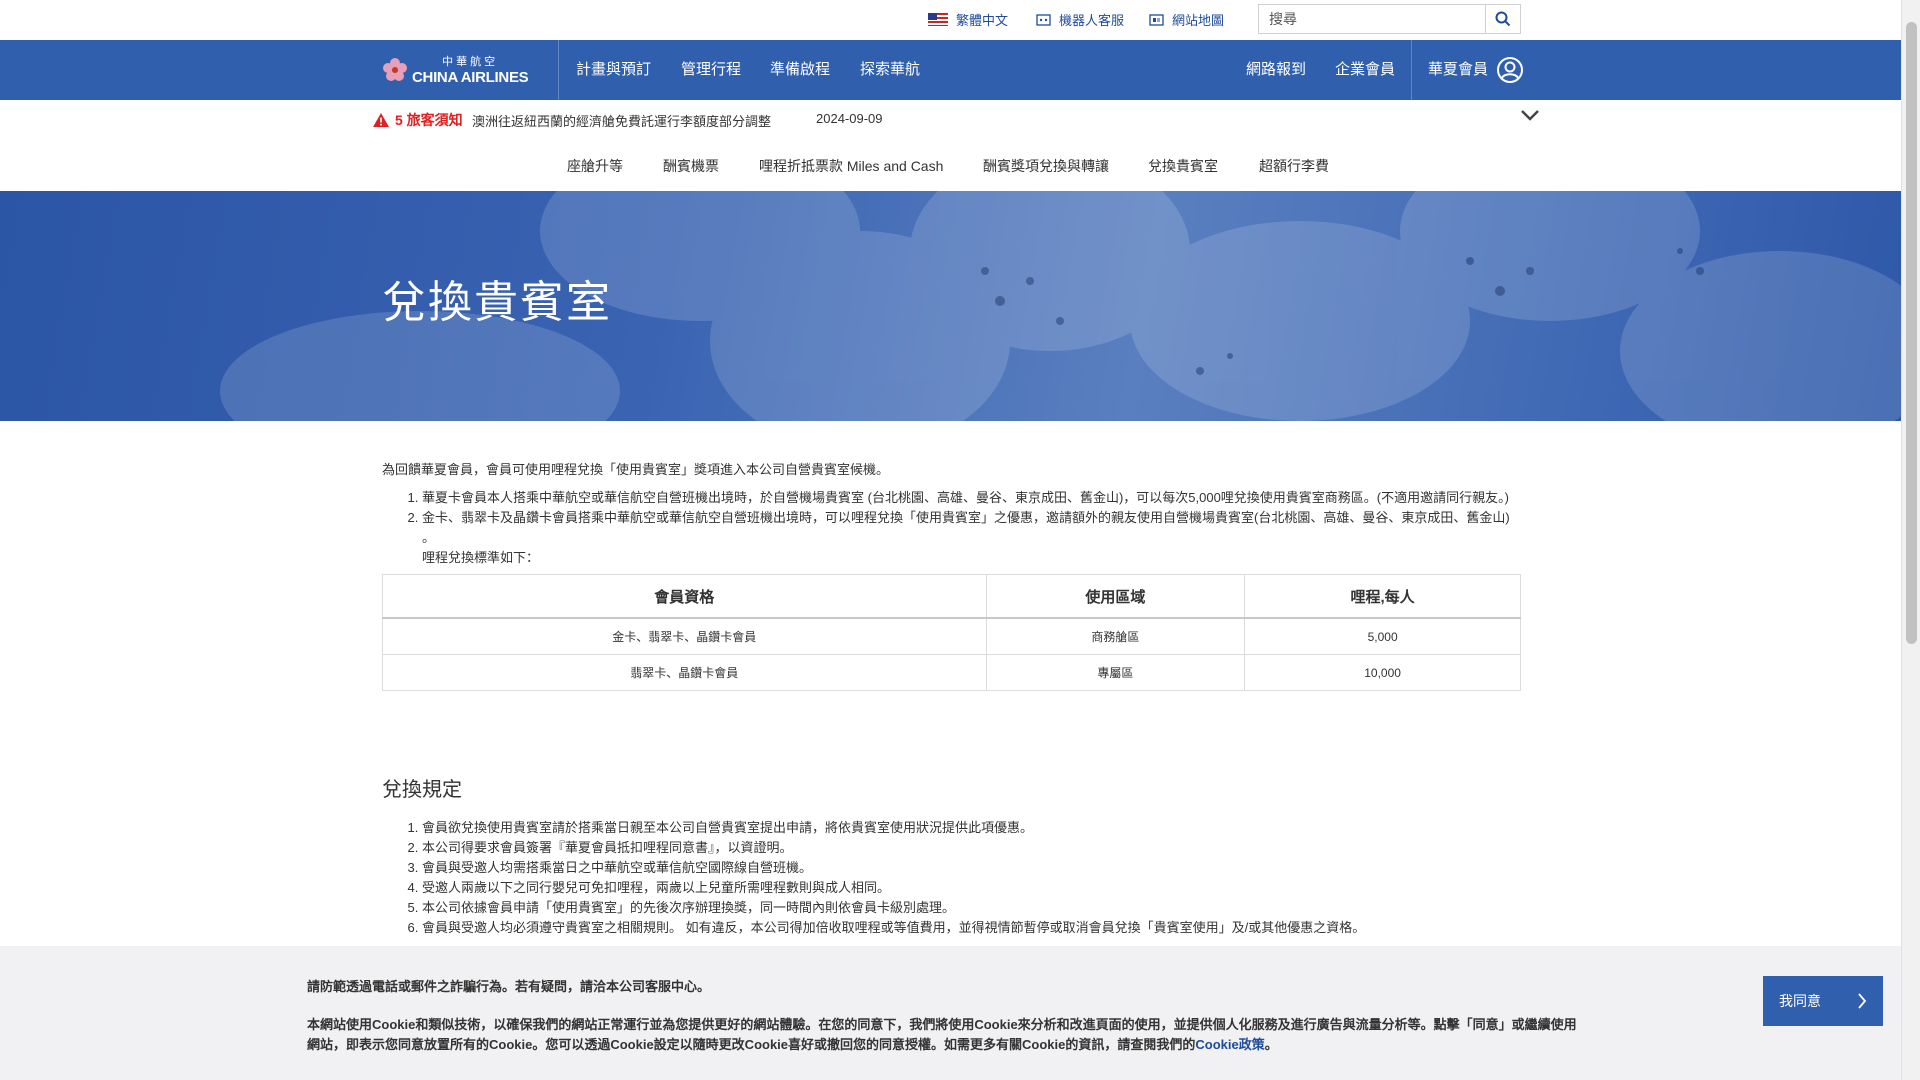 The width and height of the screenshot is (1920, 1080). Describe the element at coordinates (1116, 636) in the screenshot. I see `table-cell: 商務艙區` at that location.